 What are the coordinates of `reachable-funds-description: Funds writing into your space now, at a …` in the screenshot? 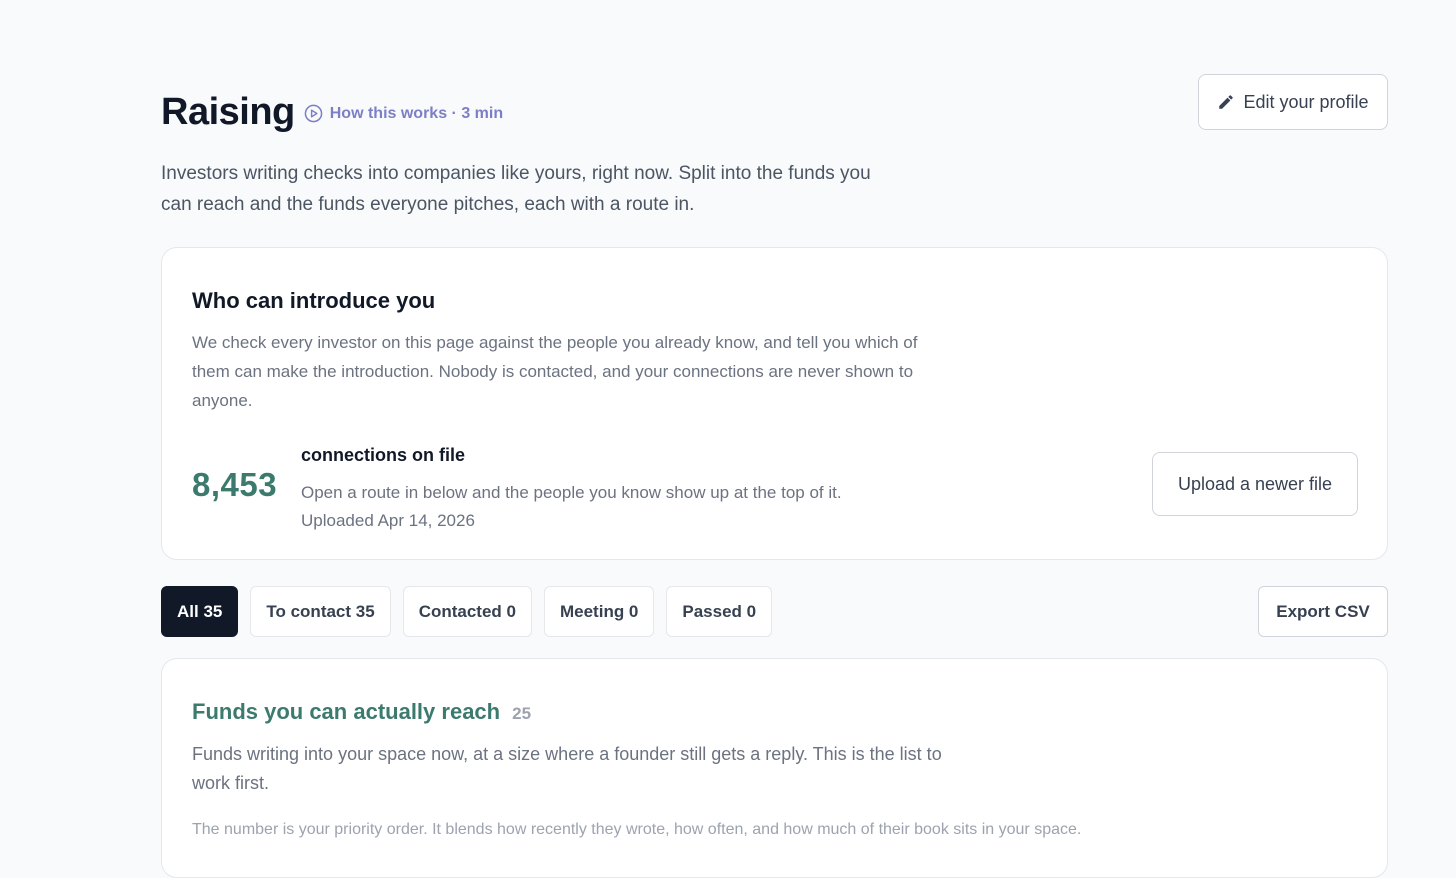 It's located at (567, 768).